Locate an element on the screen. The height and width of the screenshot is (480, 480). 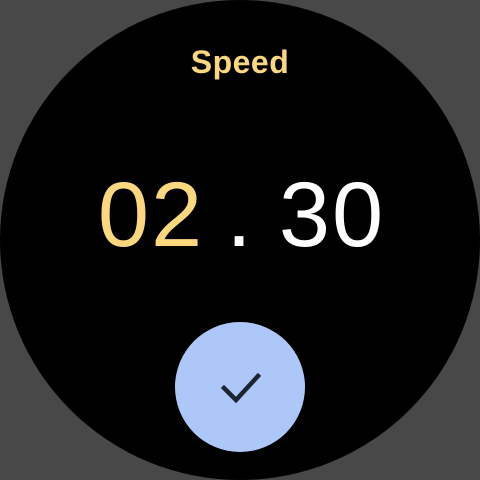
confirm-button is located at coordinates (240, 387).